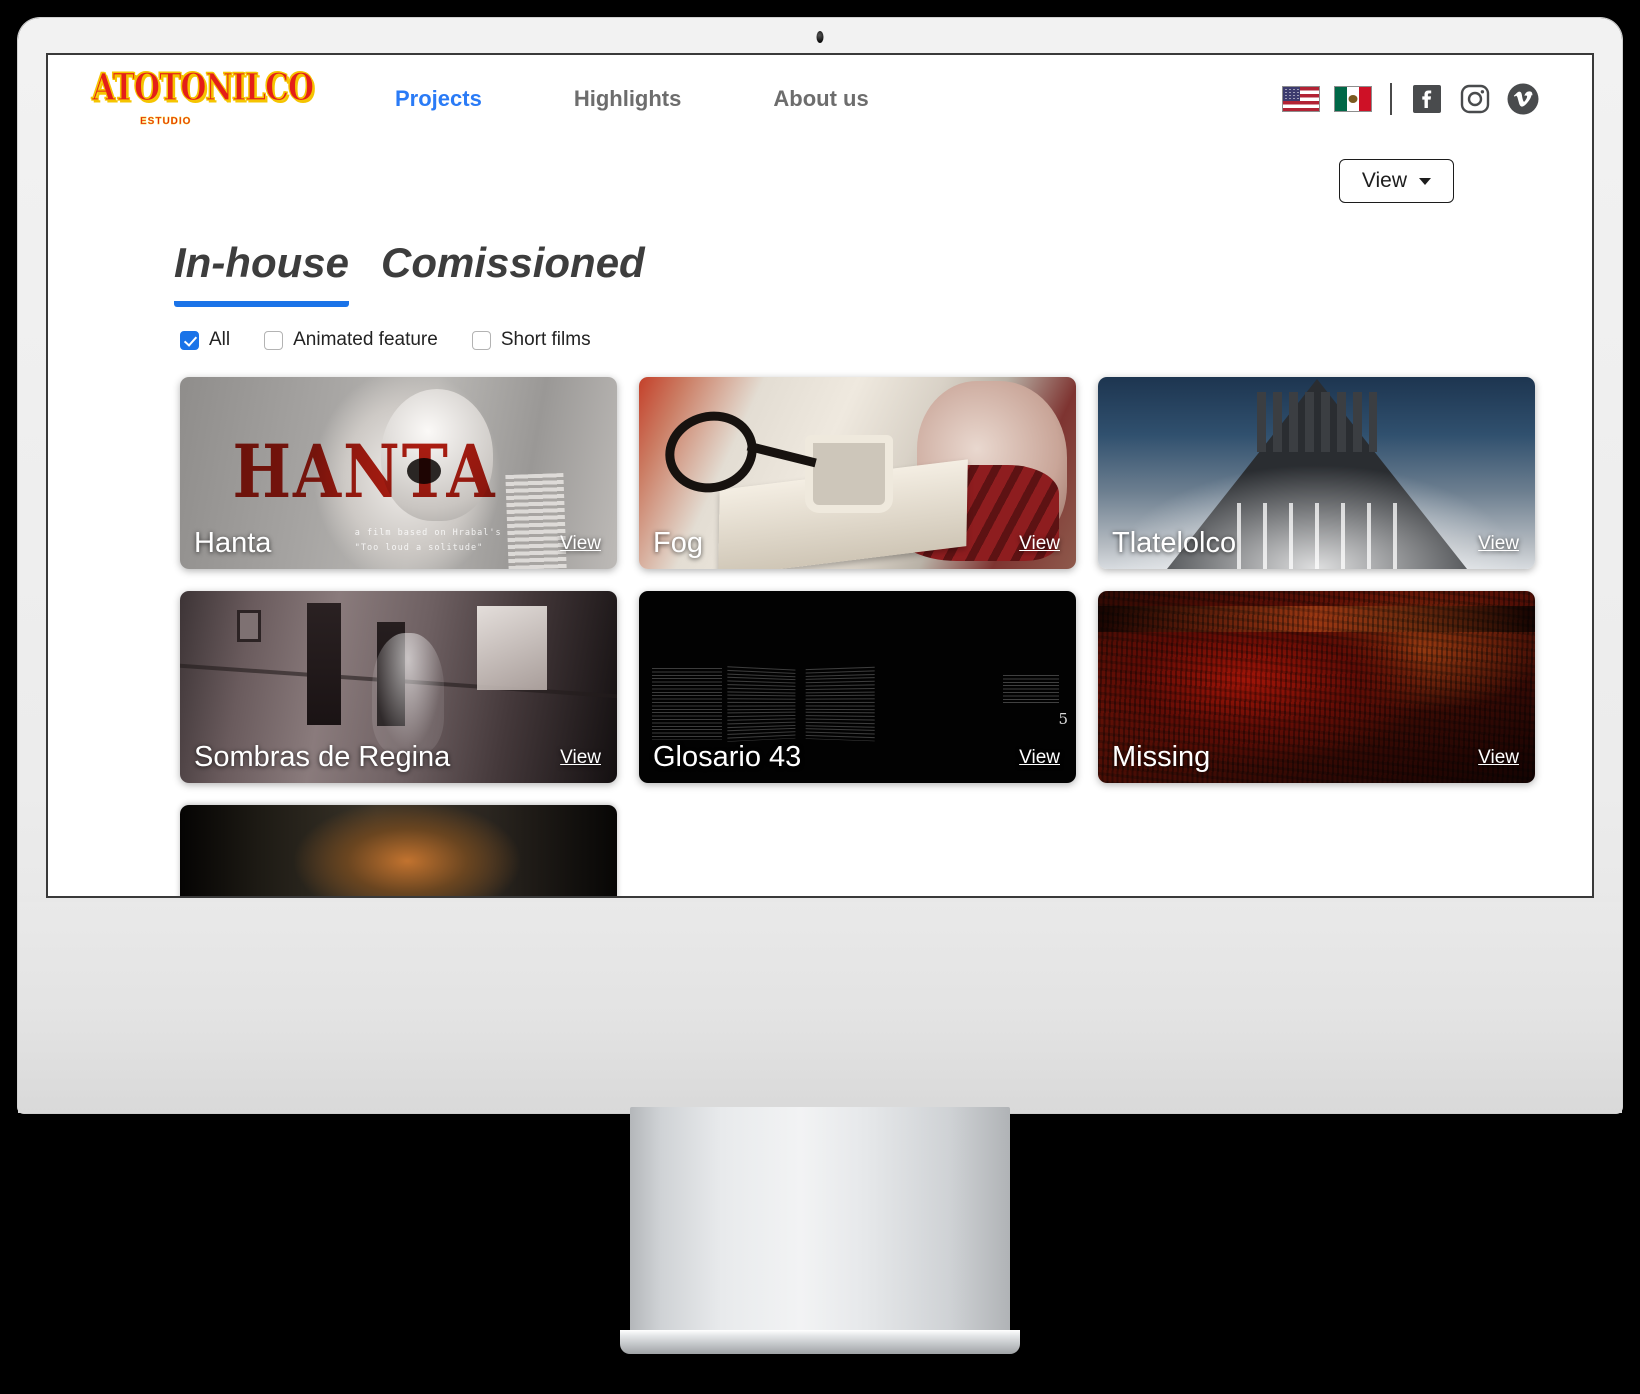 The width and height of the screenshot is (1640, 1394). Describe the element at coordinates (1353, 99) in the screenshot. I see `flag-mx-icon` at that location.